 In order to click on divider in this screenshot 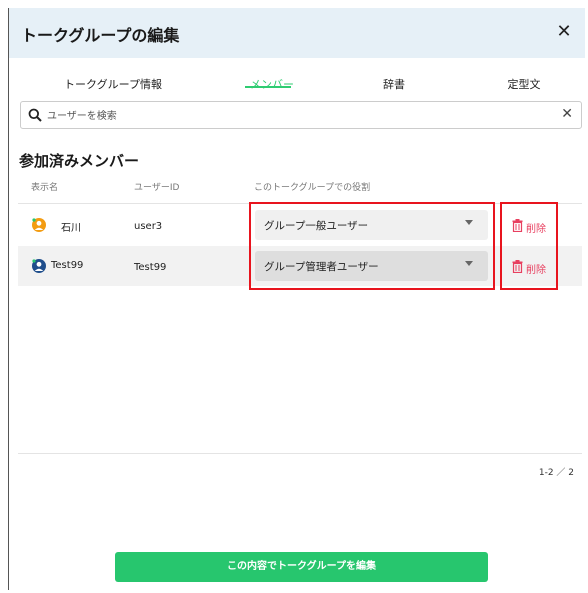, I will do `click(300, 453)`.